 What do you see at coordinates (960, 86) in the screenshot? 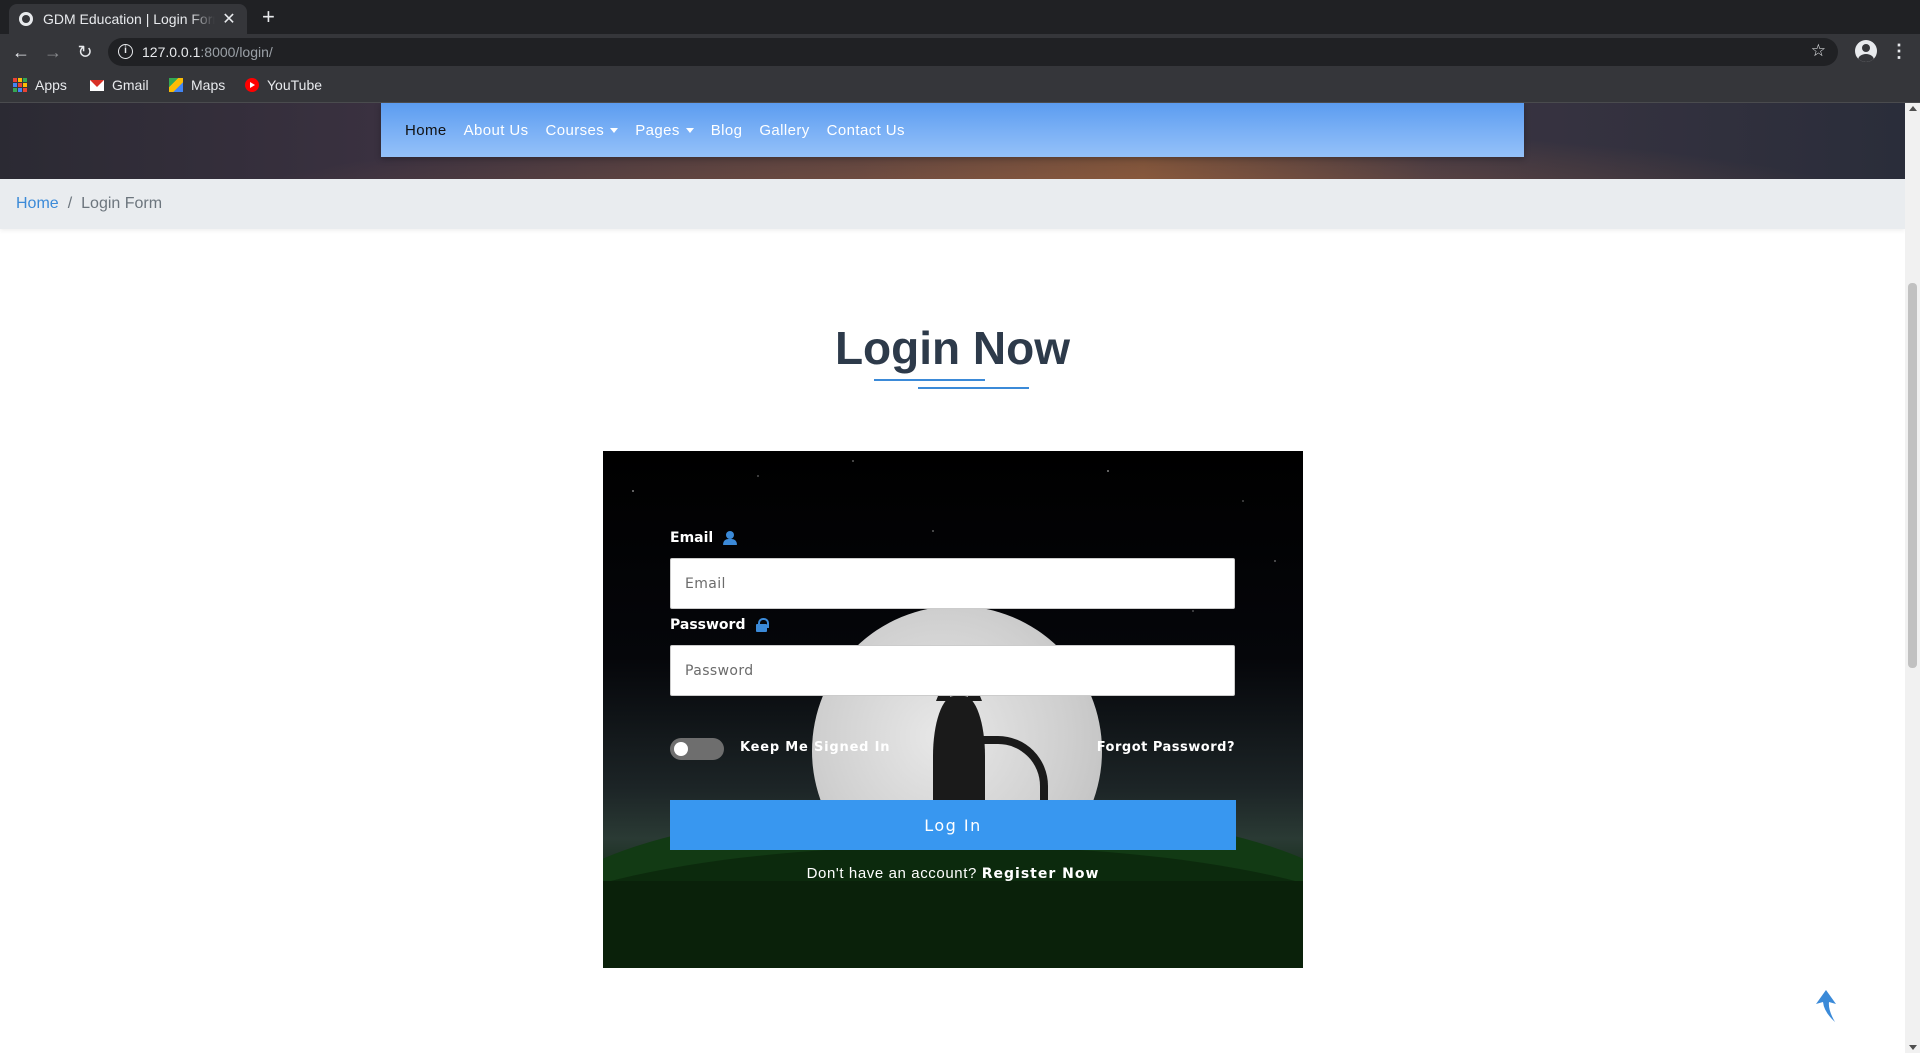
I see `bookmarks-bar: Apps Gmail Maps YouTube` at bounding box center [960, 86].